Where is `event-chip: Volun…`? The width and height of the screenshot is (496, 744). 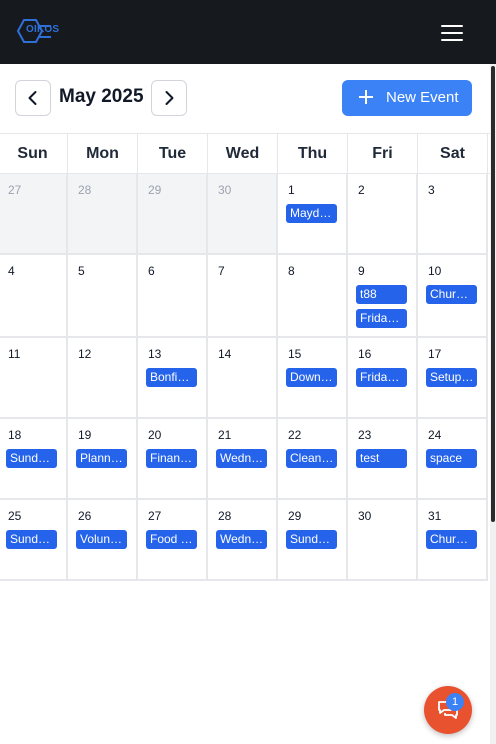
event-chip: Volun… is located at coordinates (101, 539).